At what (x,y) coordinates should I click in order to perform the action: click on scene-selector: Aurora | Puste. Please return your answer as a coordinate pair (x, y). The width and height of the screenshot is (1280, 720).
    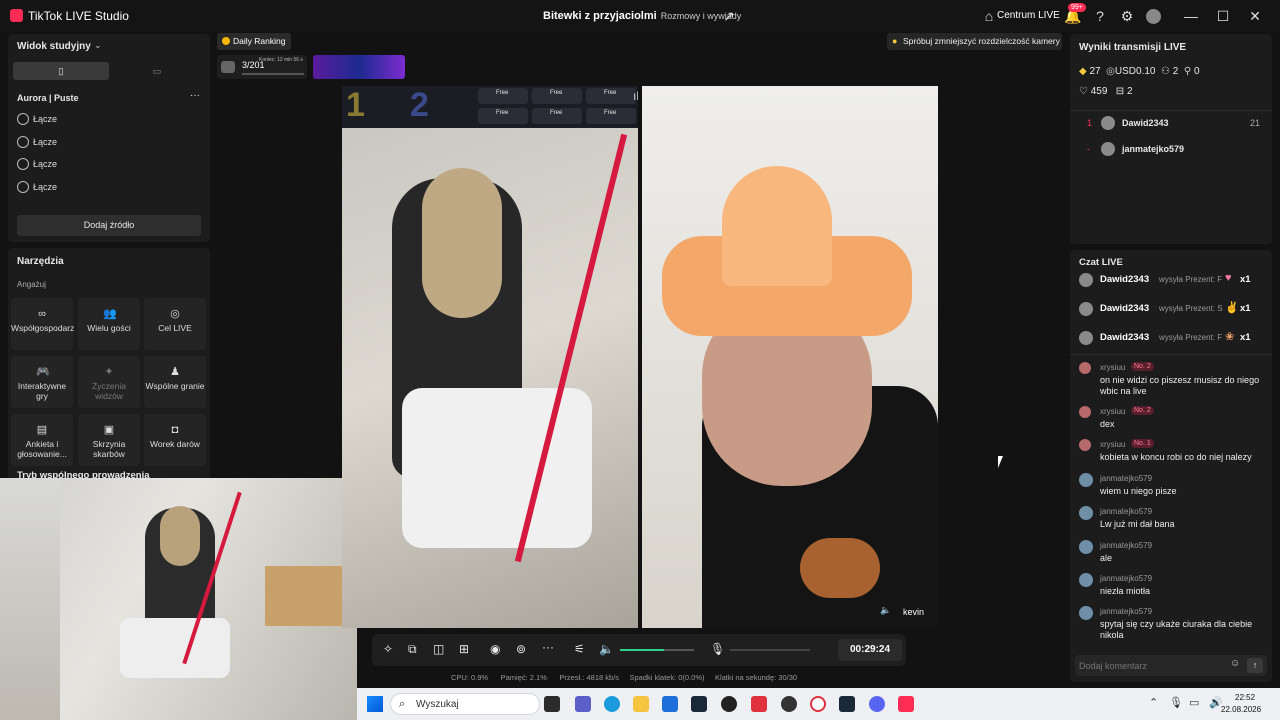
    Looking at the image, I should click on (48, 98).